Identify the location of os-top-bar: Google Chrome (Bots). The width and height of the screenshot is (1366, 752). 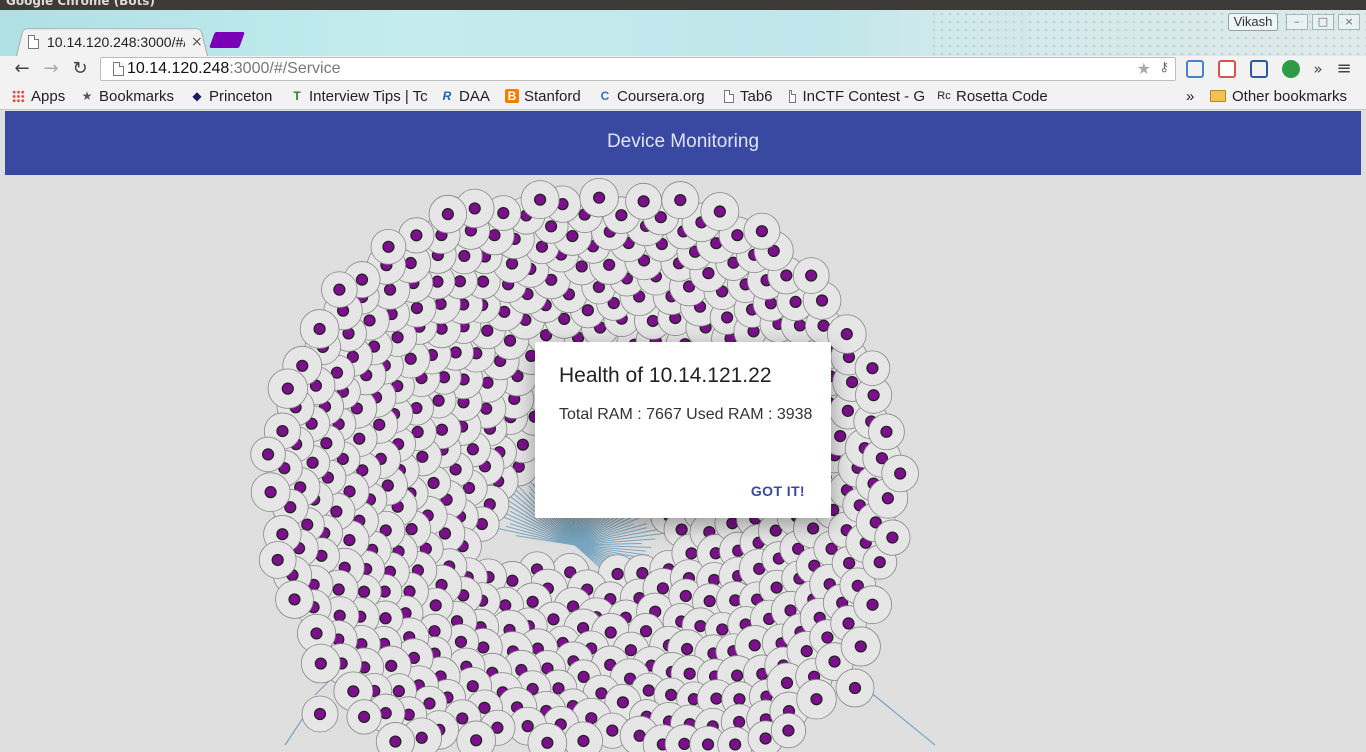
(683, 5).